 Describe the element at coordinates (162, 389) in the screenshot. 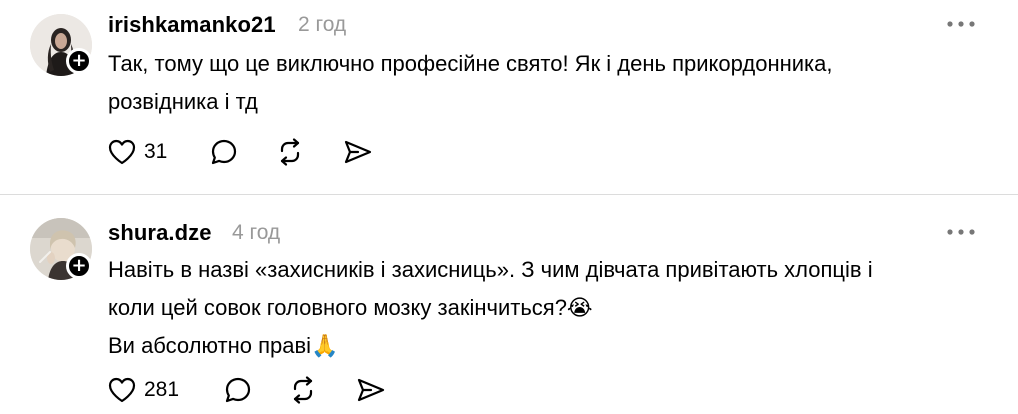

I see `like-count: 281` at that location.